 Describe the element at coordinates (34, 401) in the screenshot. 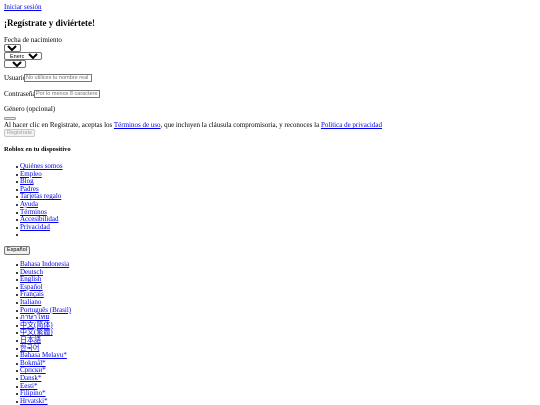

I see `language-option: Hrvatski*` at that location.